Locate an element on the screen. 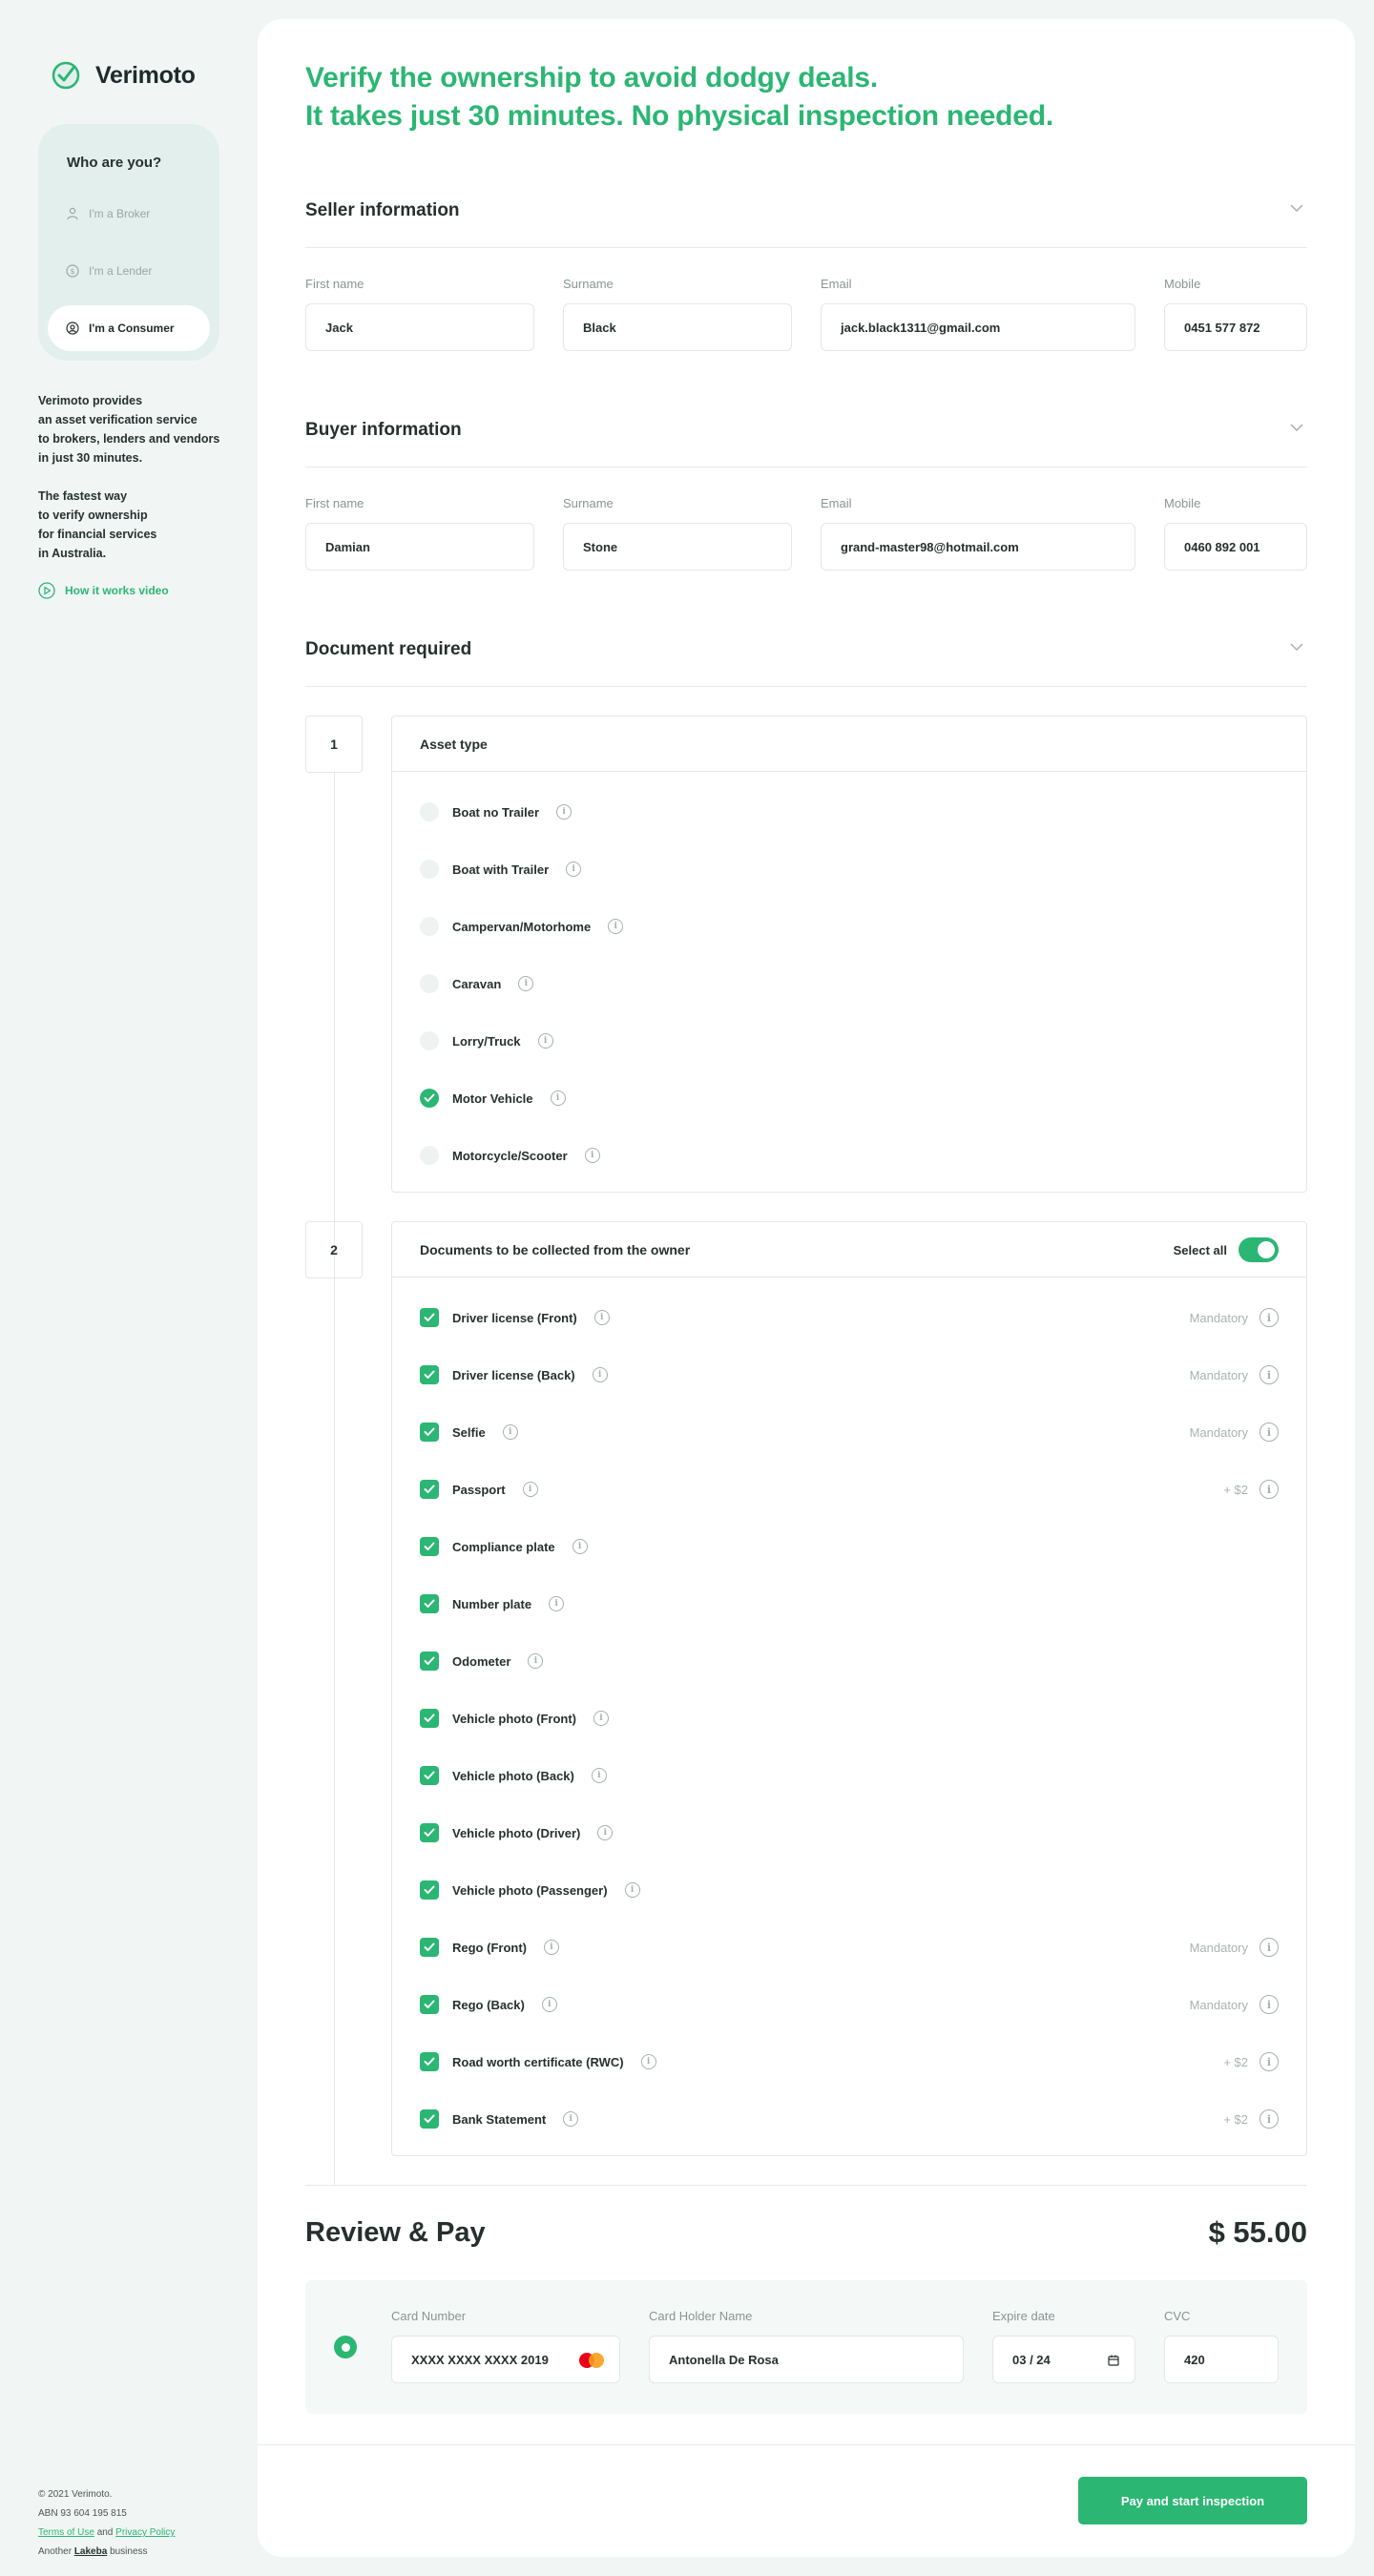  buyer-email-input: grand-master98@hotmail.com is located at coordinates (978, 547).